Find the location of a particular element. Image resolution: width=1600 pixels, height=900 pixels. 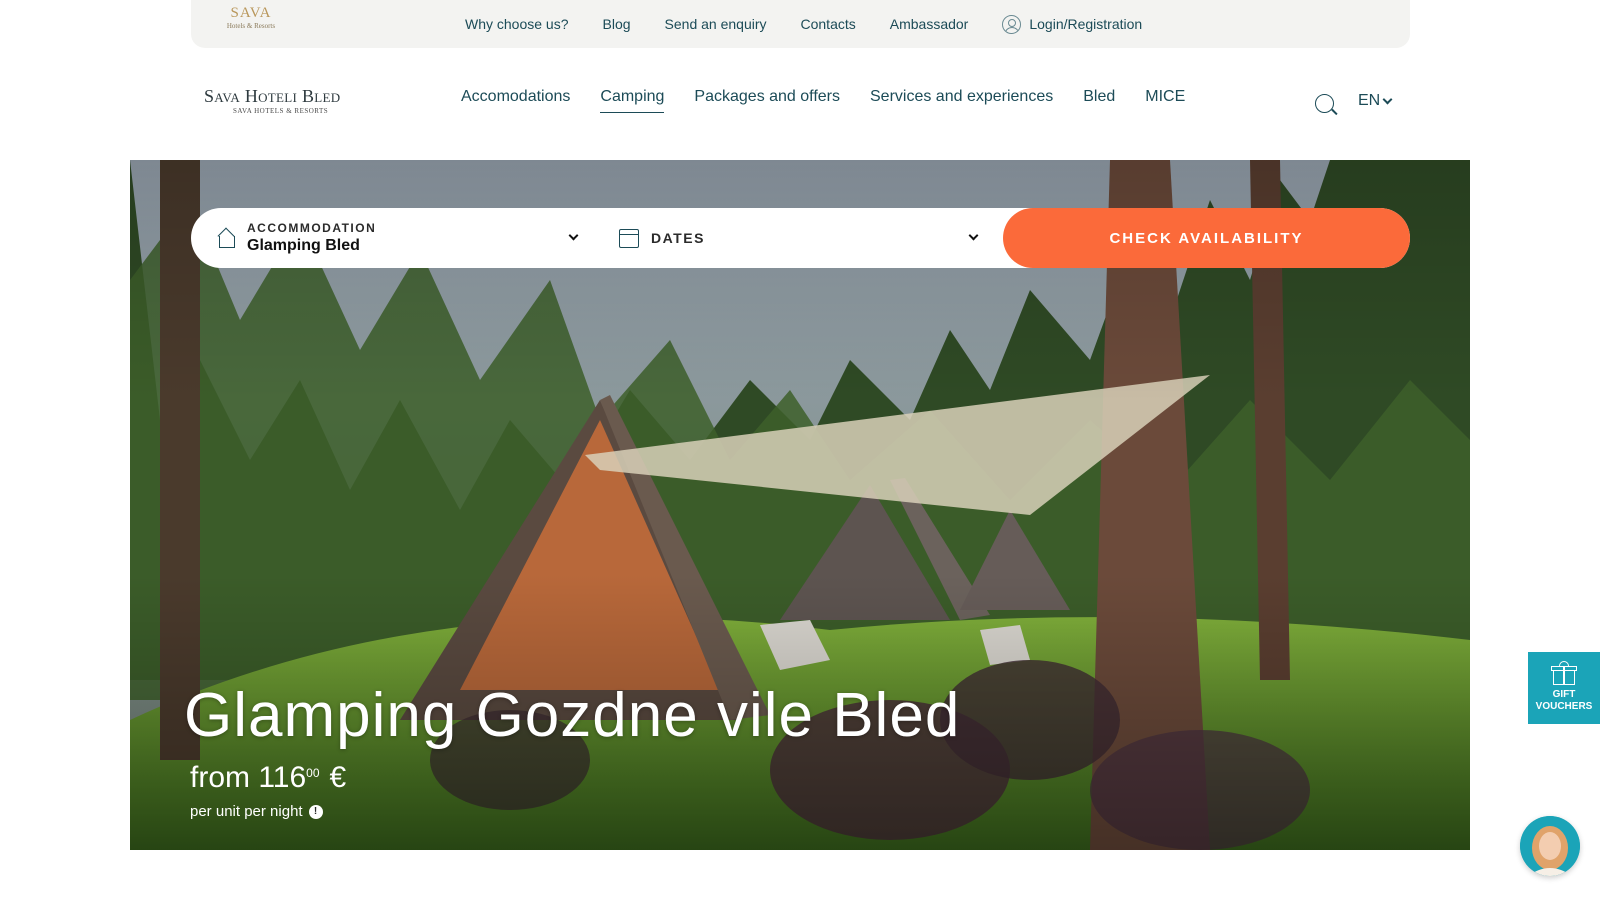

search-icon is located at coordinates (1324, 103).